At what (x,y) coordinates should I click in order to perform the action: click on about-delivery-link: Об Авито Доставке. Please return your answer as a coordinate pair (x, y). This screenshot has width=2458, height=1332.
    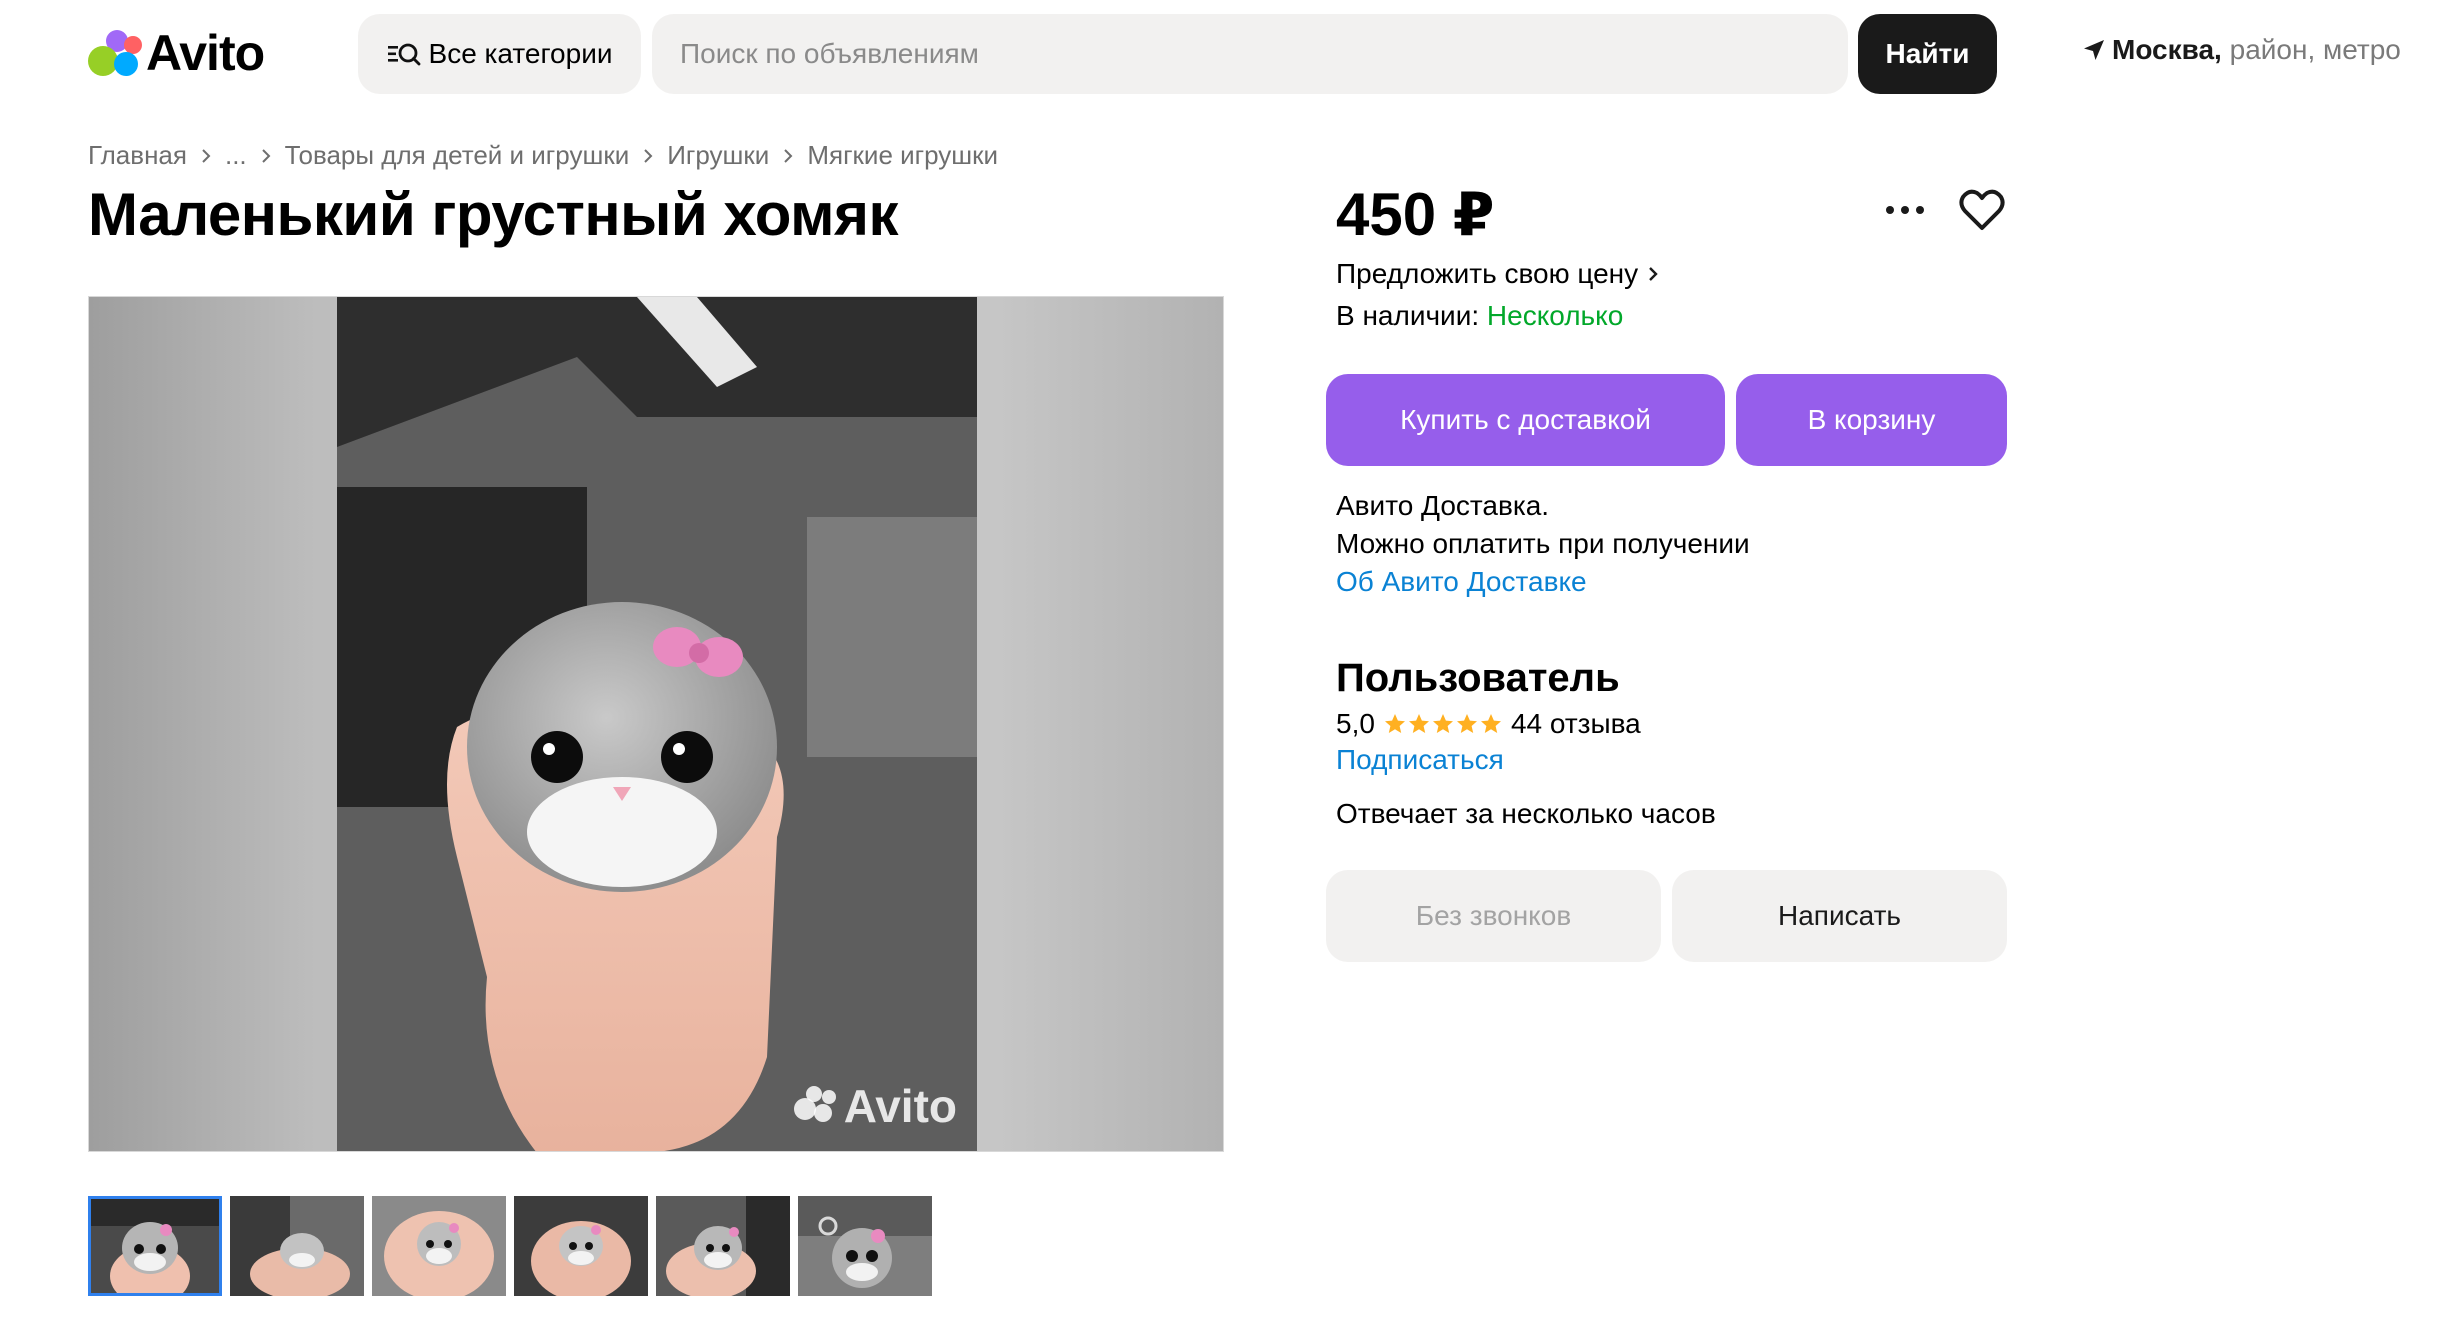
    Looking at the image, I should click on (1461, 582).